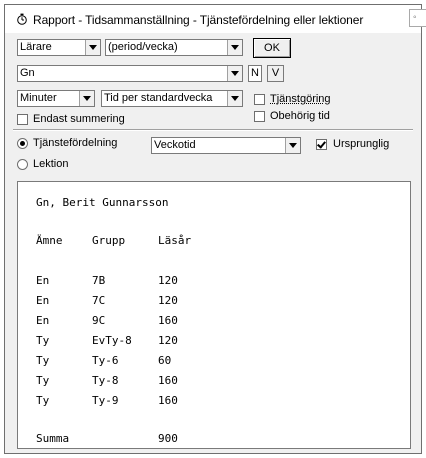 The height and width of the screenshot is (458, 426). Describe the element at coordinates (79, 119) in the screenshot. I see `endast-summering-label: Endast summering` at that location.